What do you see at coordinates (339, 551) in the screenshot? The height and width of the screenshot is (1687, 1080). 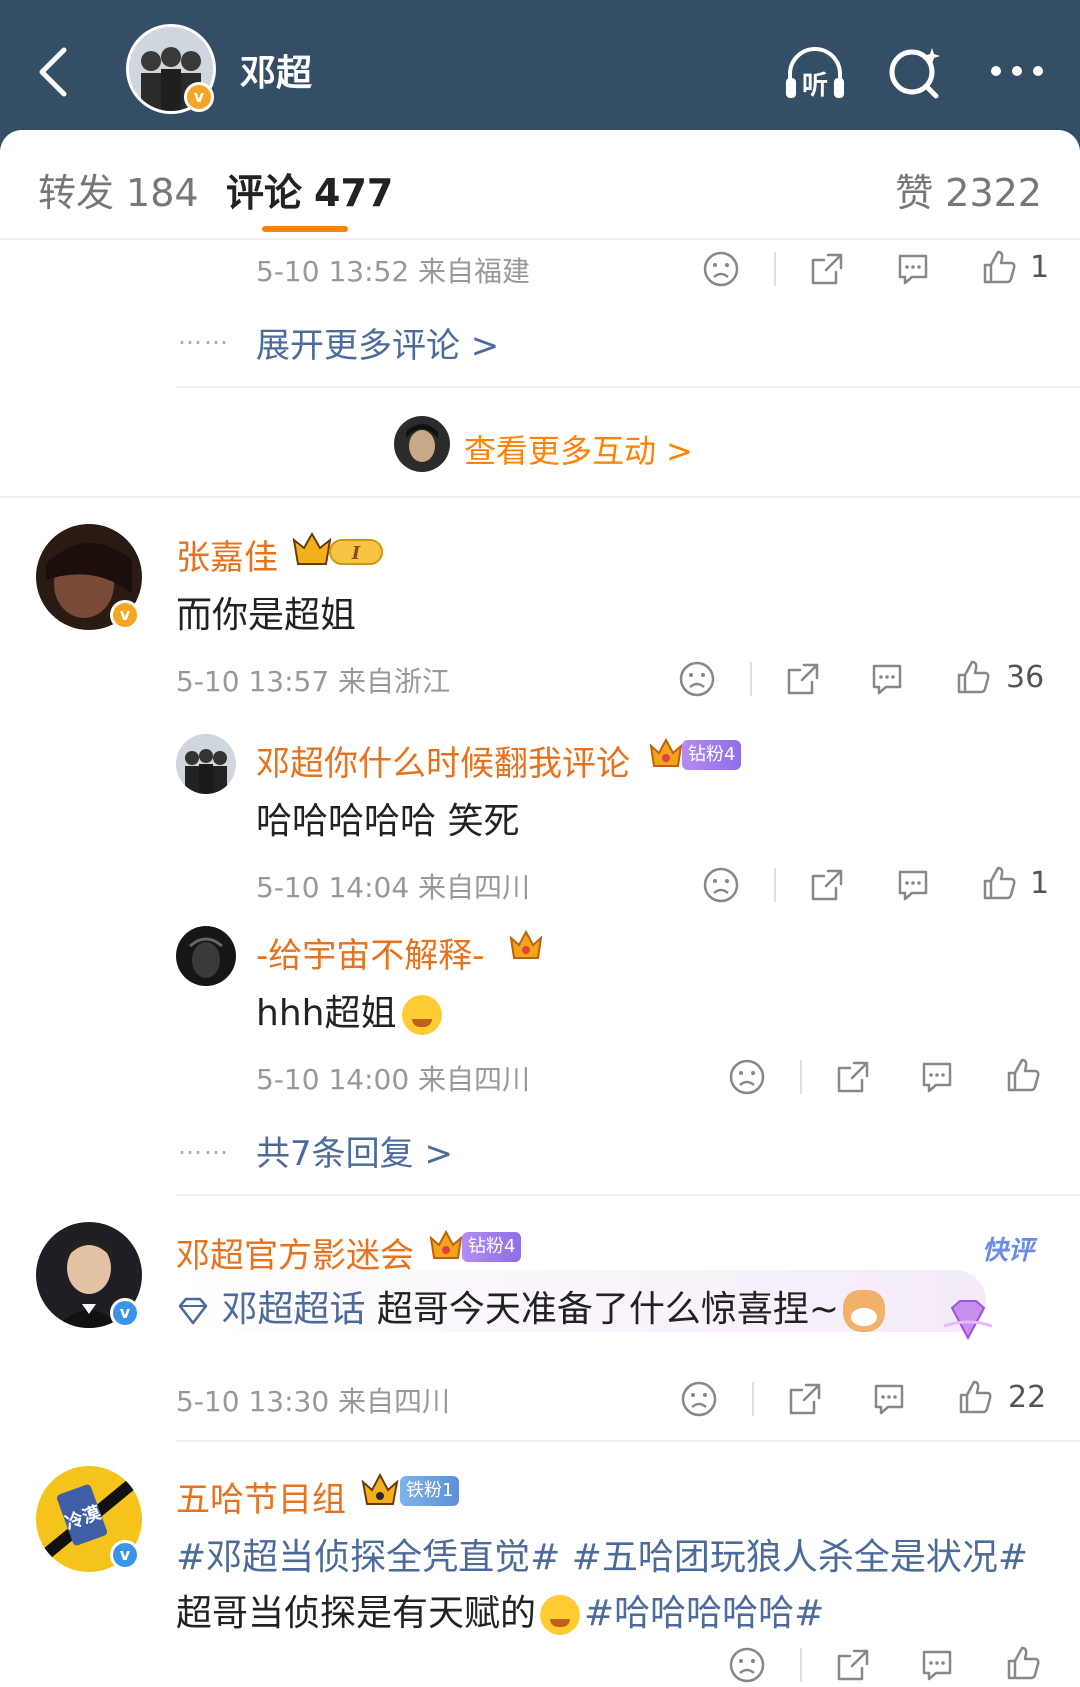 I see `crown-badge-icon: I` at bounding box center [339, 551].